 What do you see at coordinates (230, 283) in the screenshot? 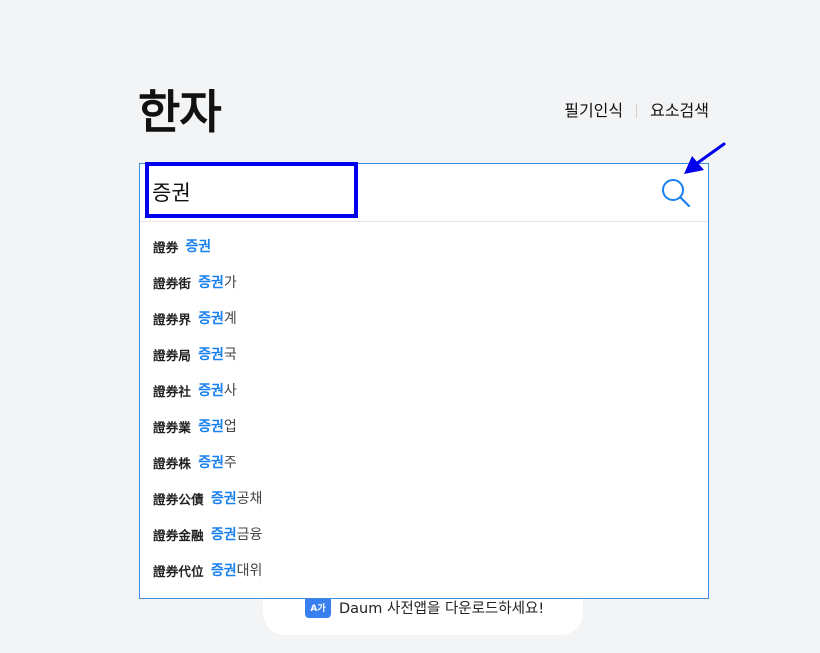
I see `suggestion-rest: 가` at bounding box center [230, 283].